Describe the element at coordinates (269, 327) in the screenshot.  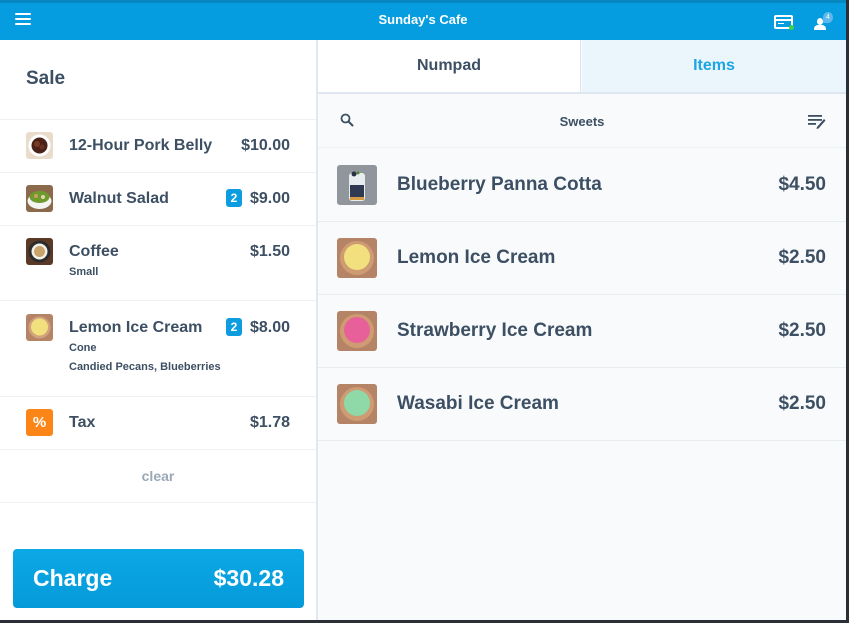
I see `sale-item-price: $8.00` at that location.